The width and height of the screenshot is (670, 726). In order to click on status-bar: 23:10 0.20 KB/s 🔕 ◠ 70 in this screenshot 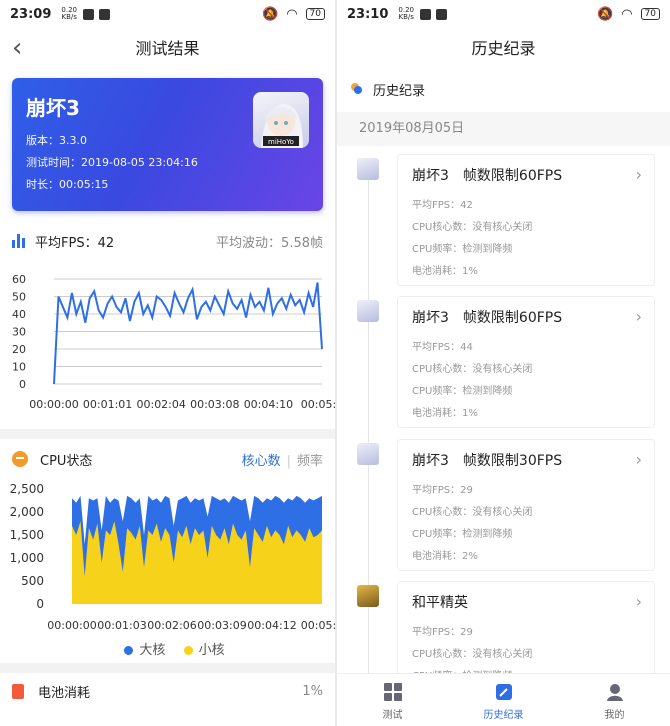, I will do `click(503, 14)`.